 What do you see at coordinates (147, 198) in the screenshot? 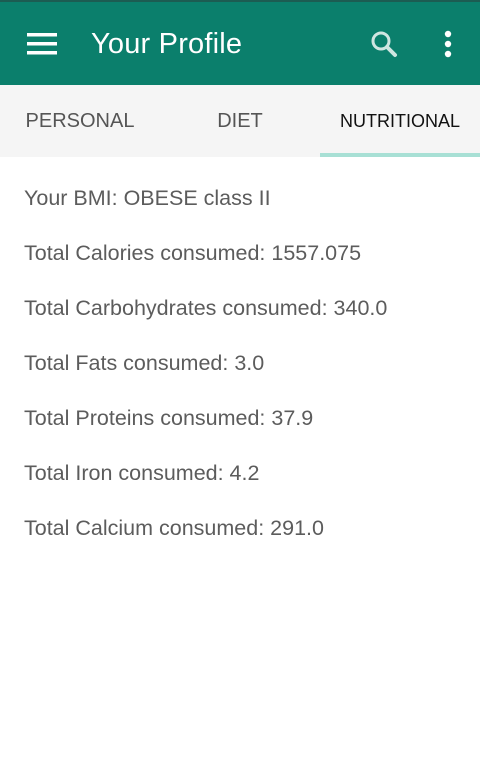
I see `bmi-text: Your BMI: OBESE class II` at bounding box center [147, 198].